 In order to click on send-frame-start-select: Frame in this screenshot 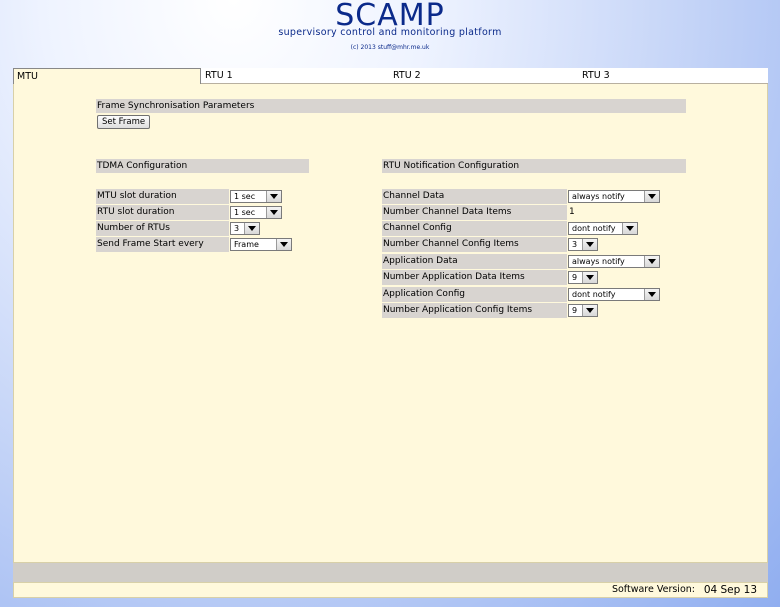, I will do `click(261, 244)`.